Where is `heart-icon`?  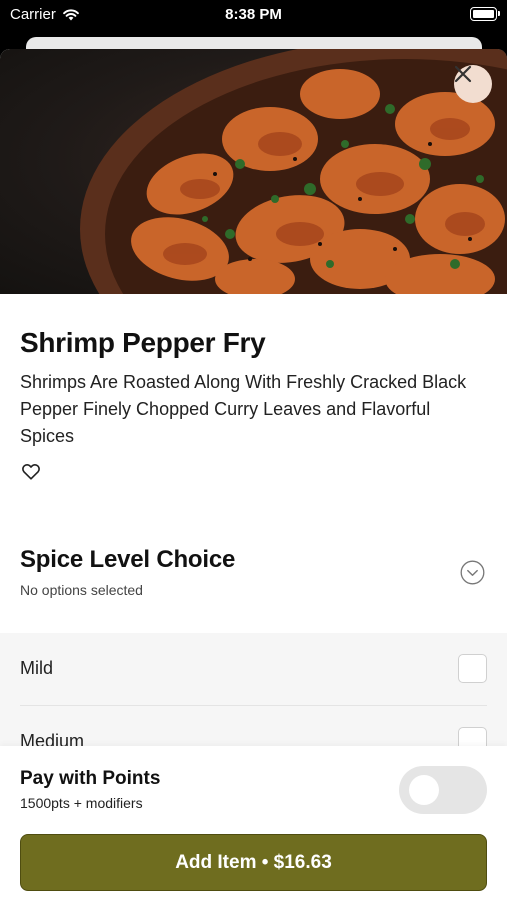
heart-icon is located at coordinates (31, 471).